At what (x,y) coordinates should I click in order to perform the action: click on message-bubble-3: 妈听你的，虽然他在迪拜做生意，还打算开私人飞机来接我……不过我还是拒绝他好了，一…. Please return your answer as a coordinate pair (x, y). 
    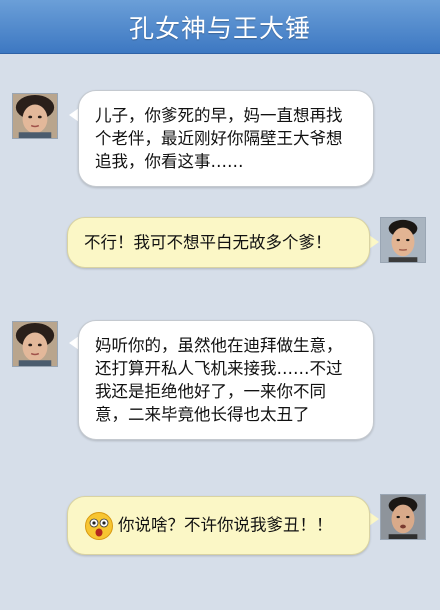
    Looking at the image, I should click on (226, 380).